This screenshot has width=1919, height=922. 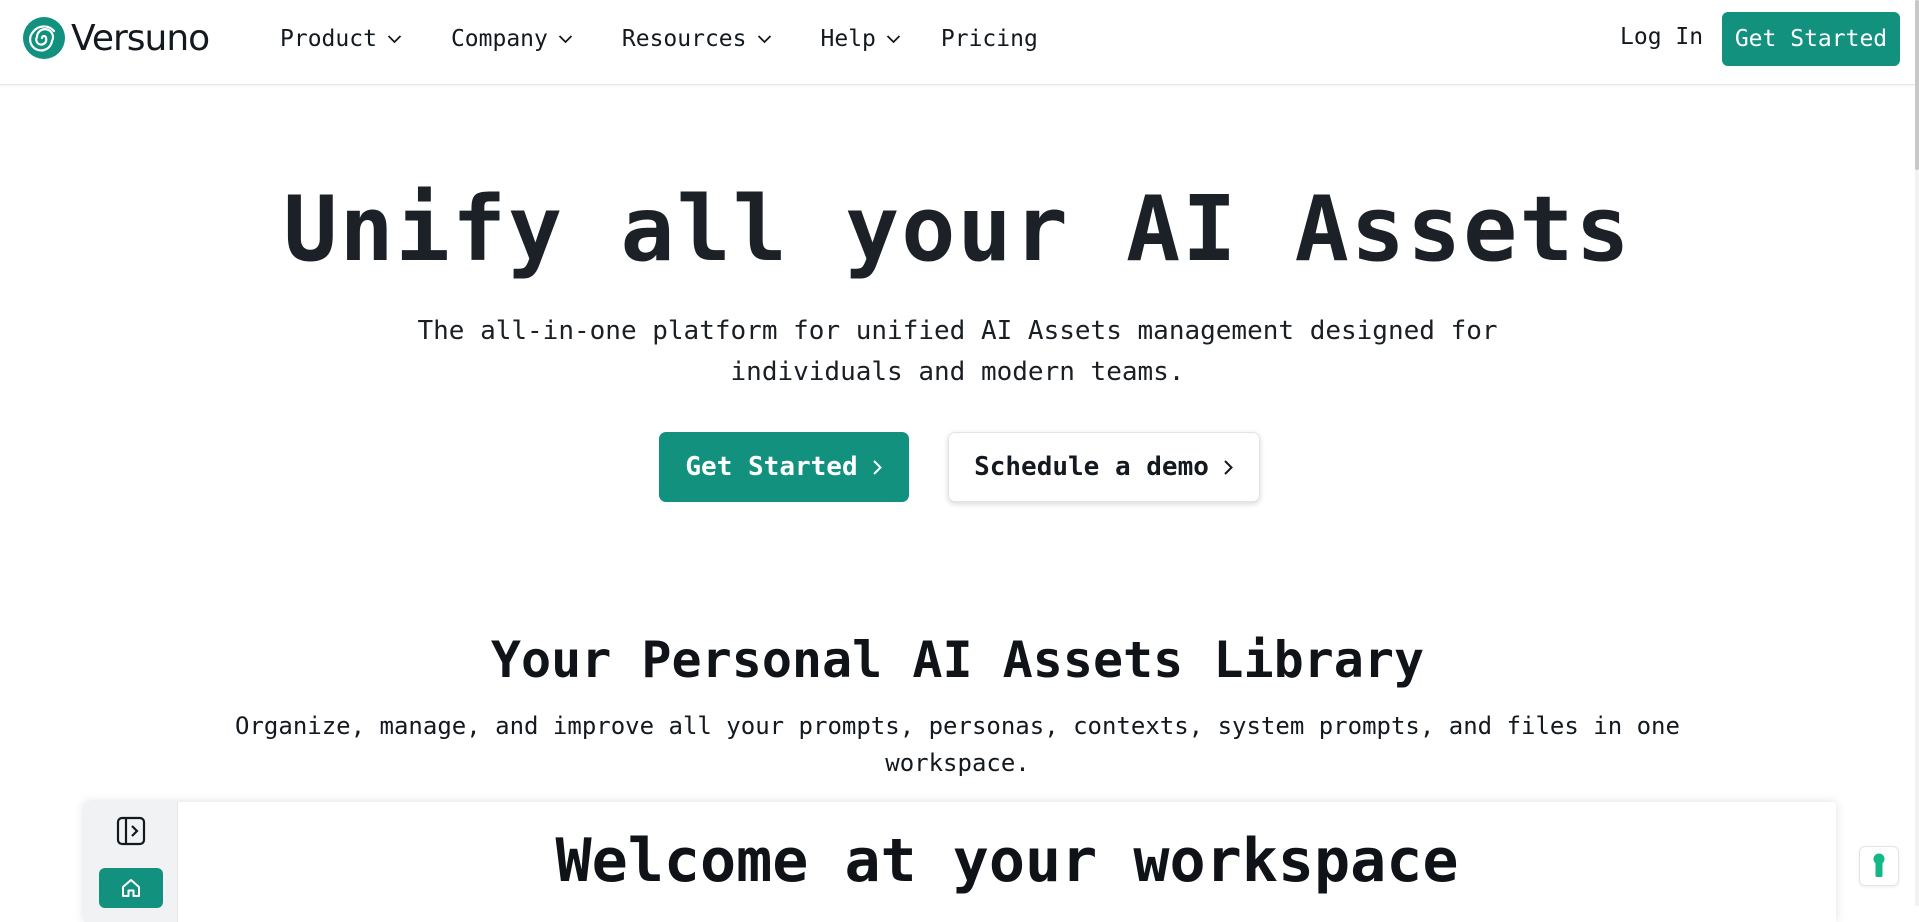 What do you see at coordinates (1007, 861) in the screenshot?
I see `workspace-welcome-title: Welcome at your workspace` at bounding box center [1007, 861].